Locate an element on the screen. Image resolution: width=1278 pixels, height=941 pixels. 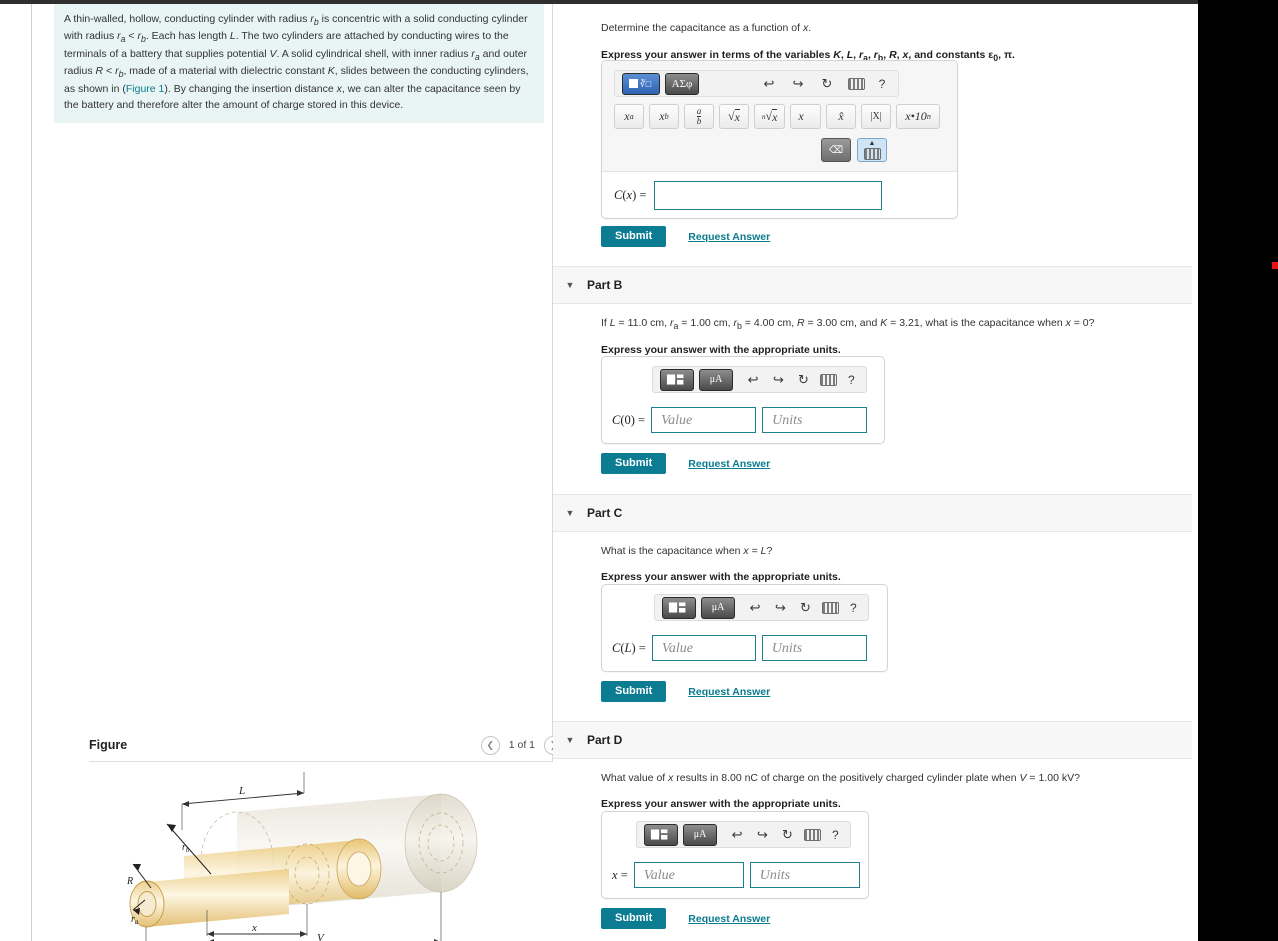
part-b-submit-button: Submit is located at coordinates (634, 463).